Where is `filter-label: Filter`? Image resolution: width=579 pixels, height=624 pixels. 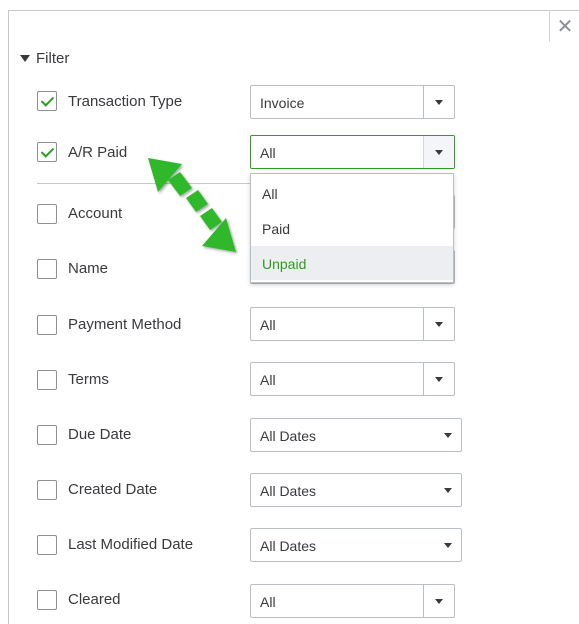
filter-label: Filter is located at coordinates (53, 58).